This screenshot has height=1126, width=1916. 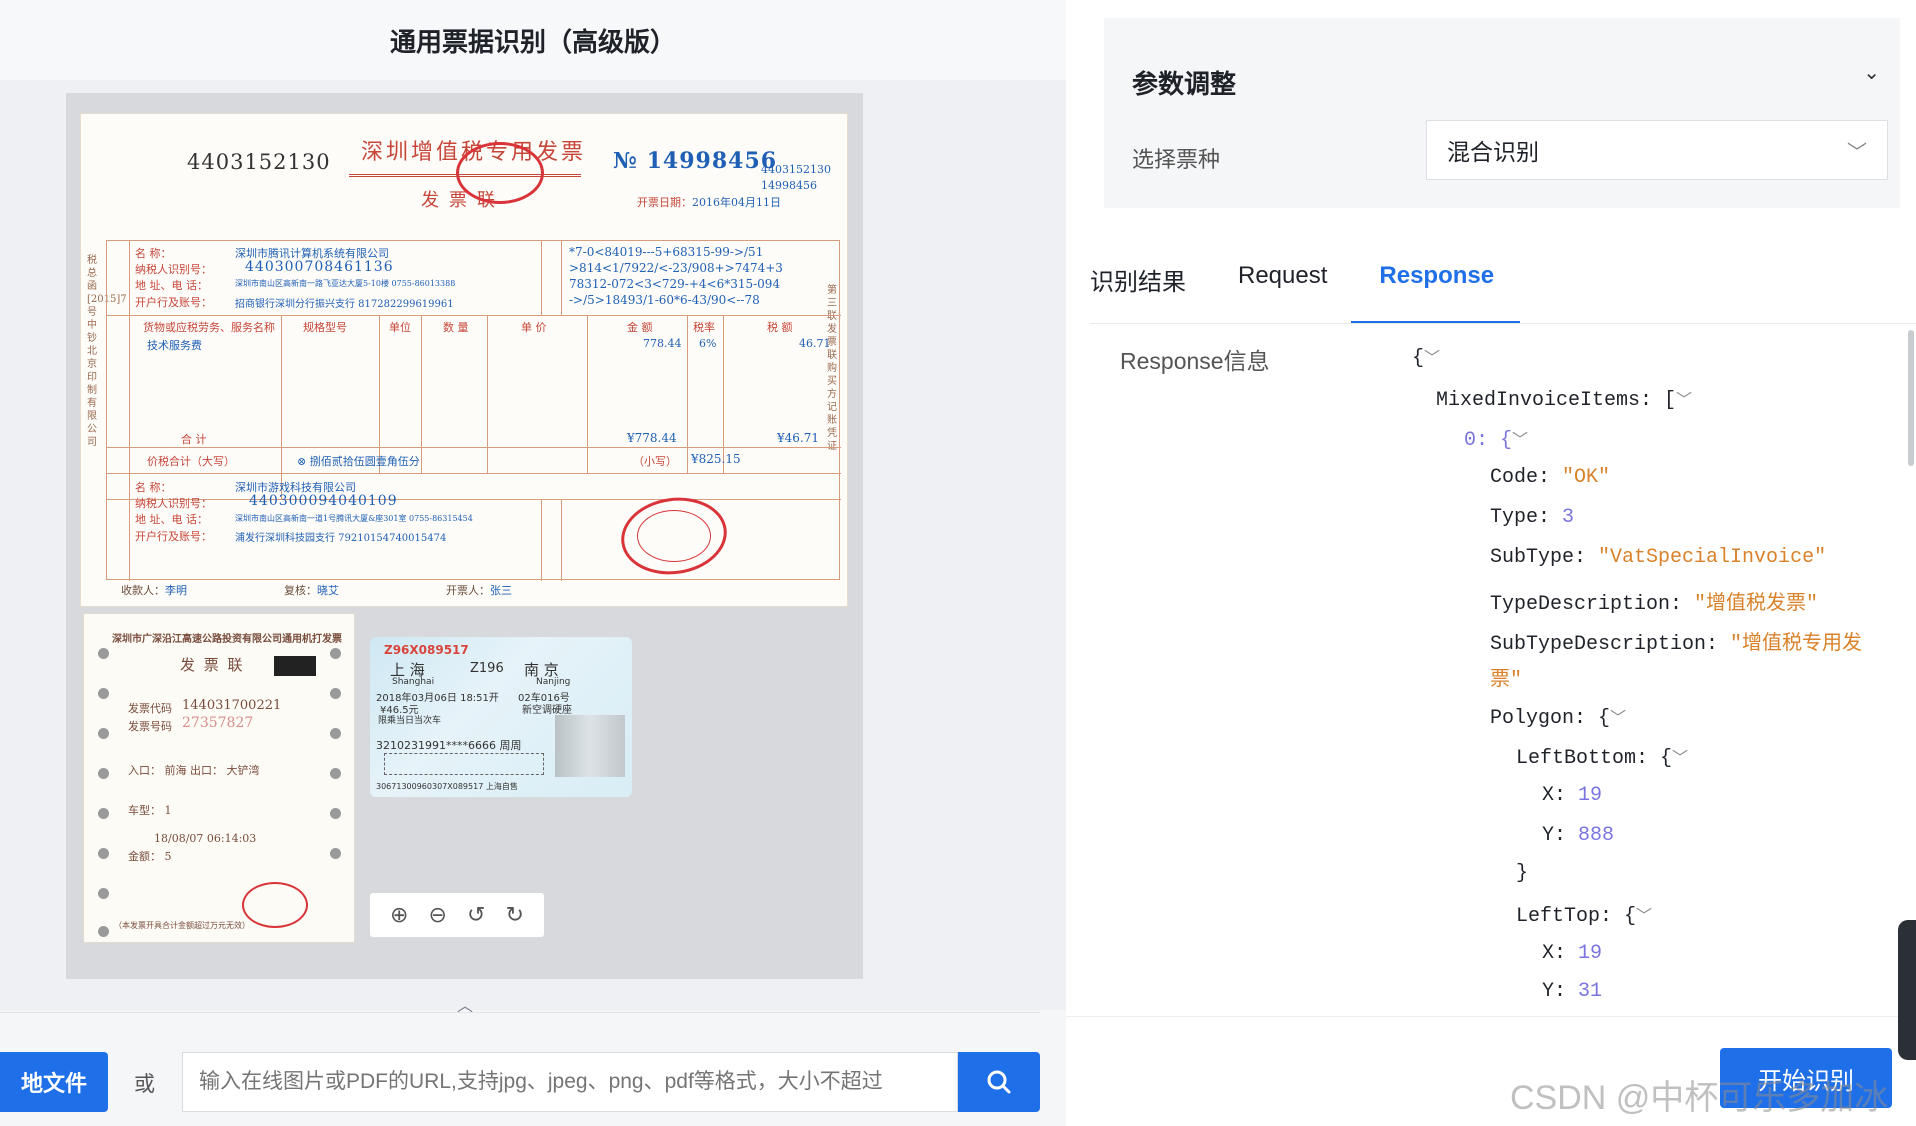 What do you see at coordinates (780, 327) in the screenshot?
I see `col-tax: 税 额` at bounding box center [780, 327].